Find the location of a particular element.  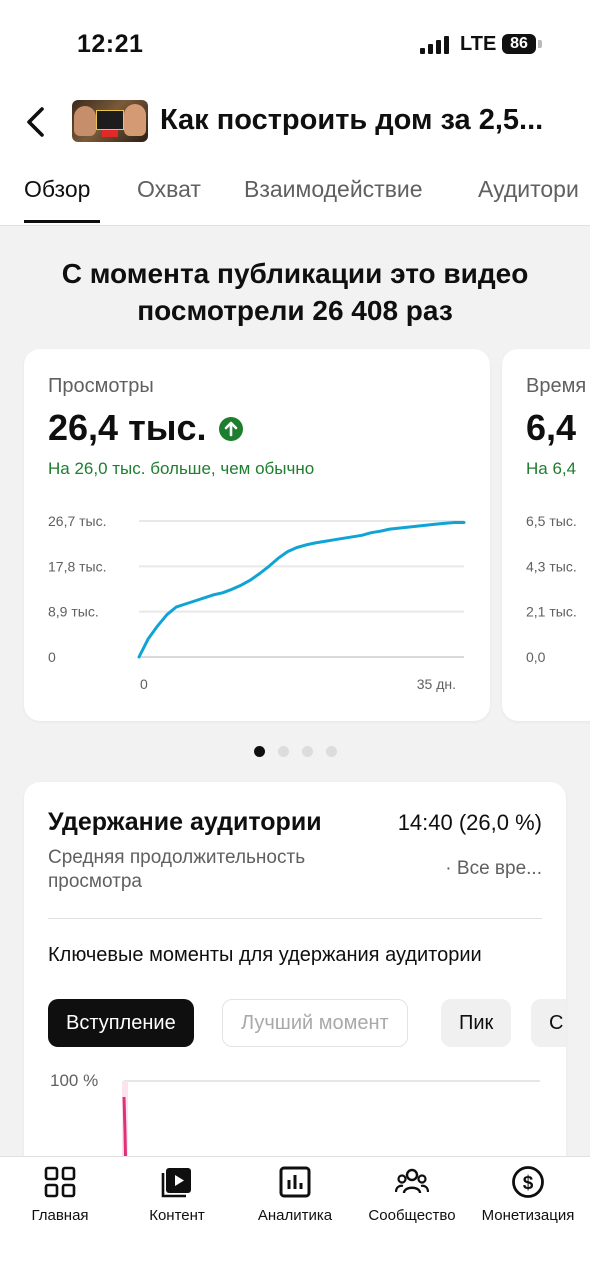

nav-home: Главная is located at coordinates (60, 1194).